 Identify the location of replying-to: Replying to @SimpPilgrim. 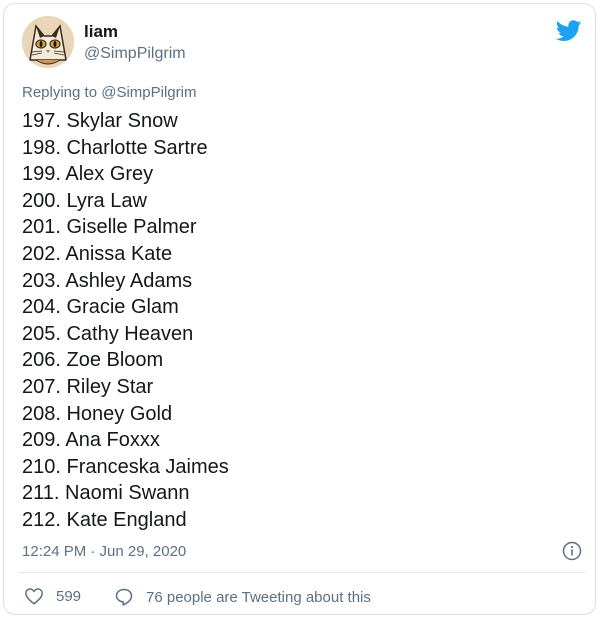
(109, 92).